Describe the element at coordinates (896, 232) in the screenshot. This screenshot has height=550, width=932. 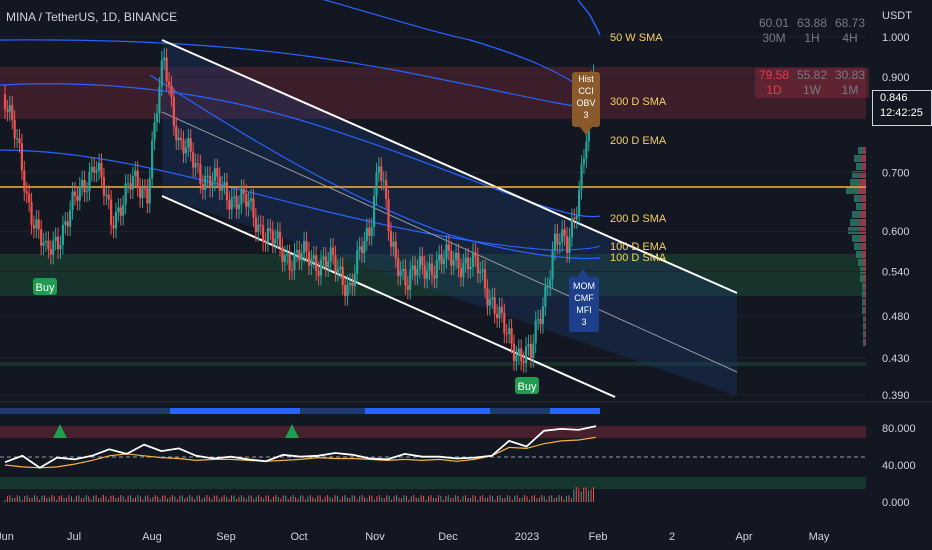
I see `price-tick-label: 0.600` at that location.